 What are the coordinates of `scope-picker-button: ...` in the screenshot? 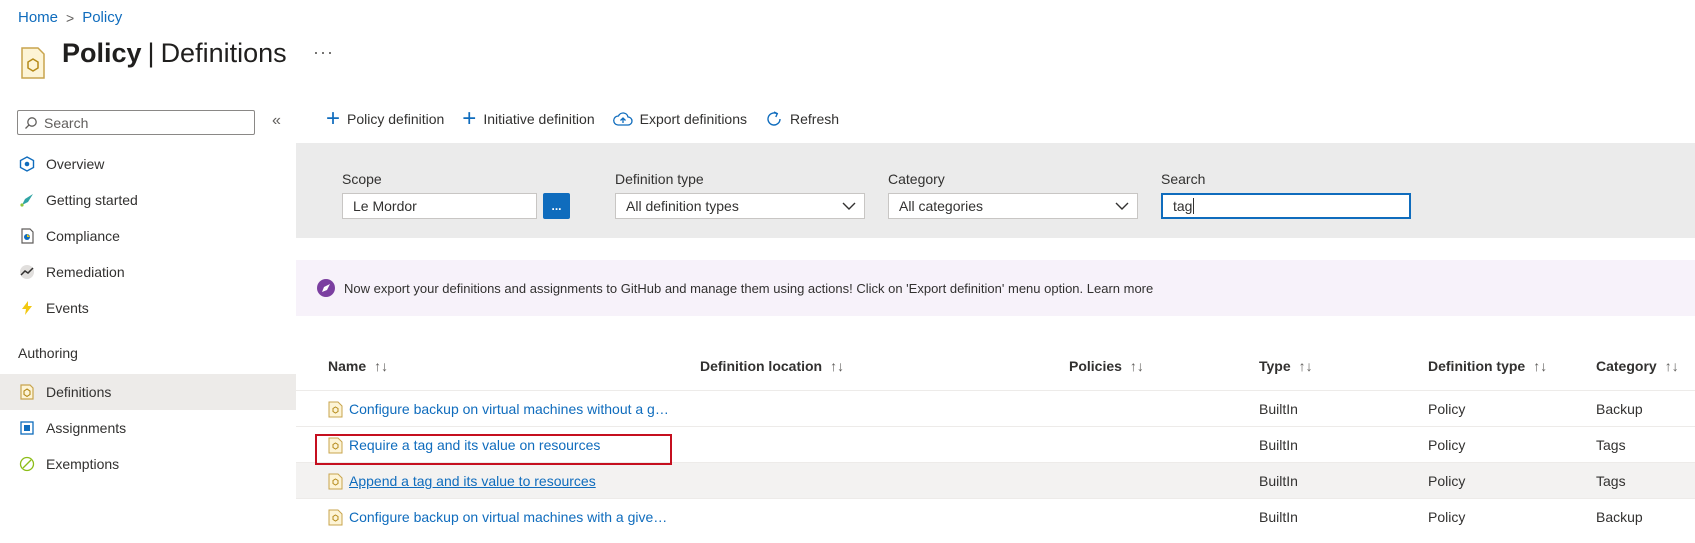 It's located at (556, 206).